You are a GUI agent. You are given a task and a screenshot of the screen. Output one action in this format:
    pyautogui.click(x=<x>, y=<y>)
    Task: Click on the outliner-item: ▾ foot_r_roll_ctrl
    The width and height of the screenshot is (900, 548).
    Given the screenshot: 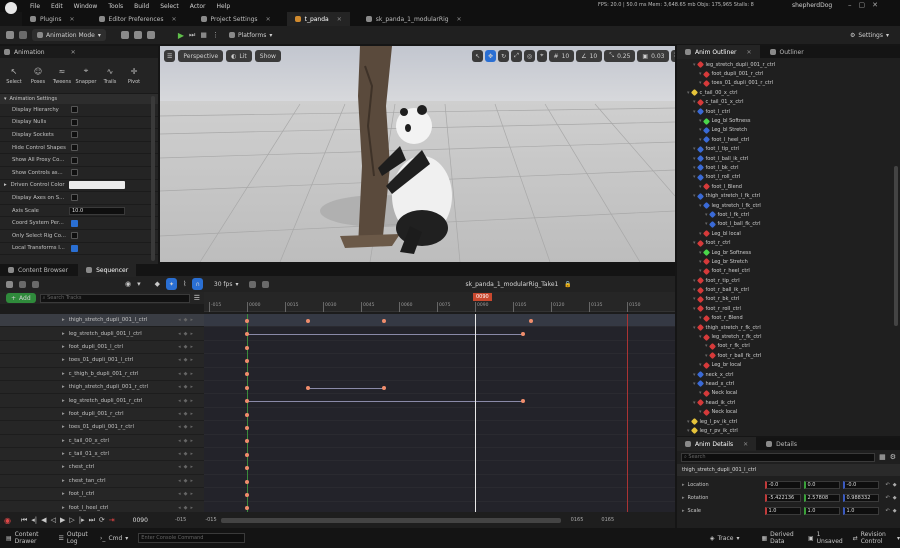 What is the action you would take?
    pyautogui.click(x=788, y=308)
    